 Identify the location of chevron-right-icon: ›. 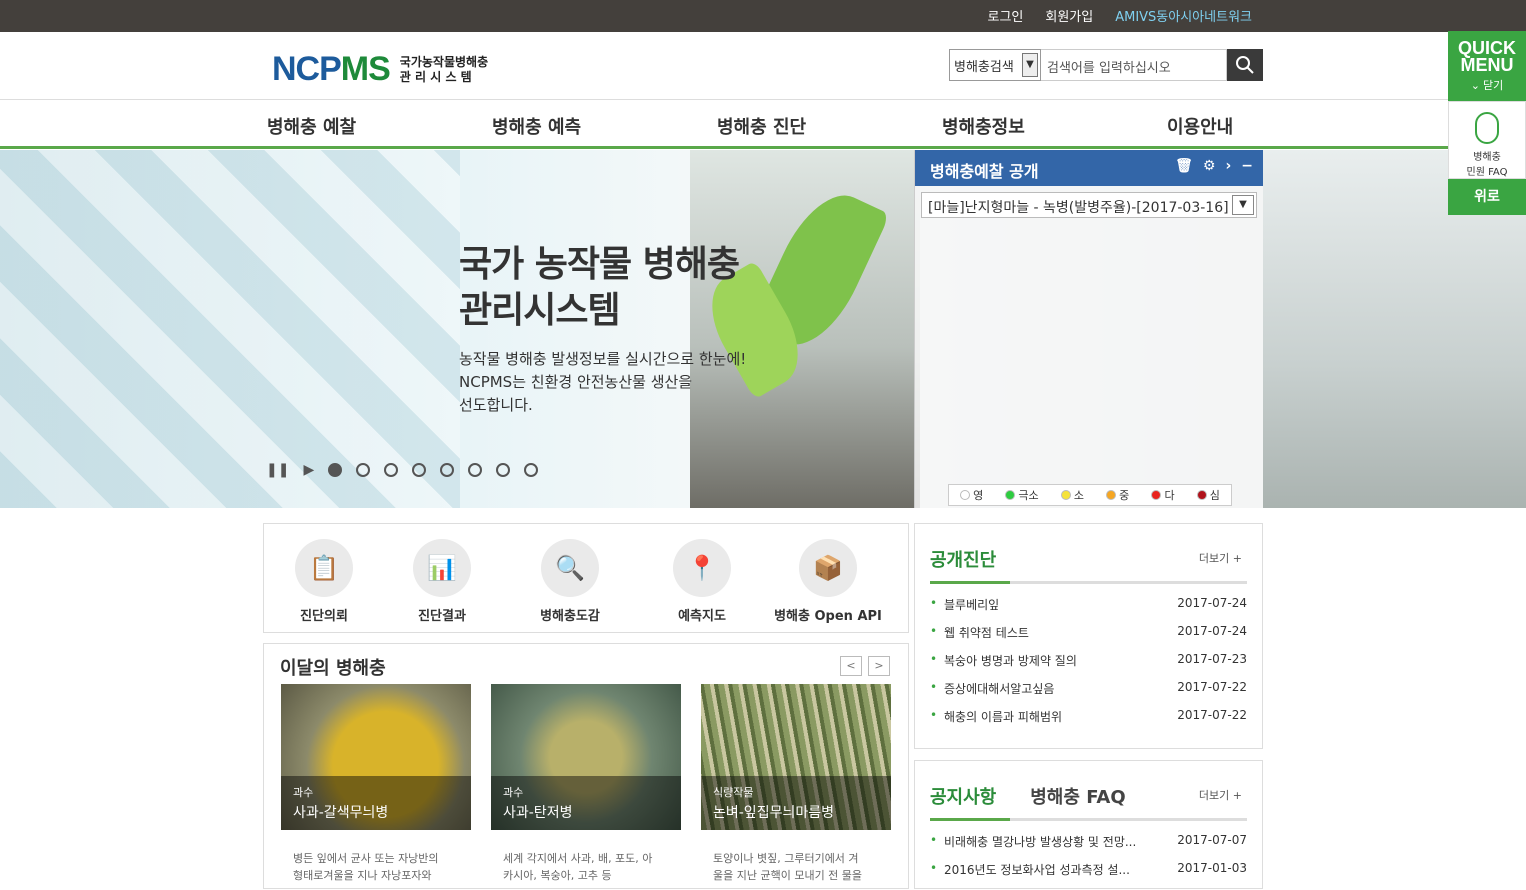
(1228, 166).